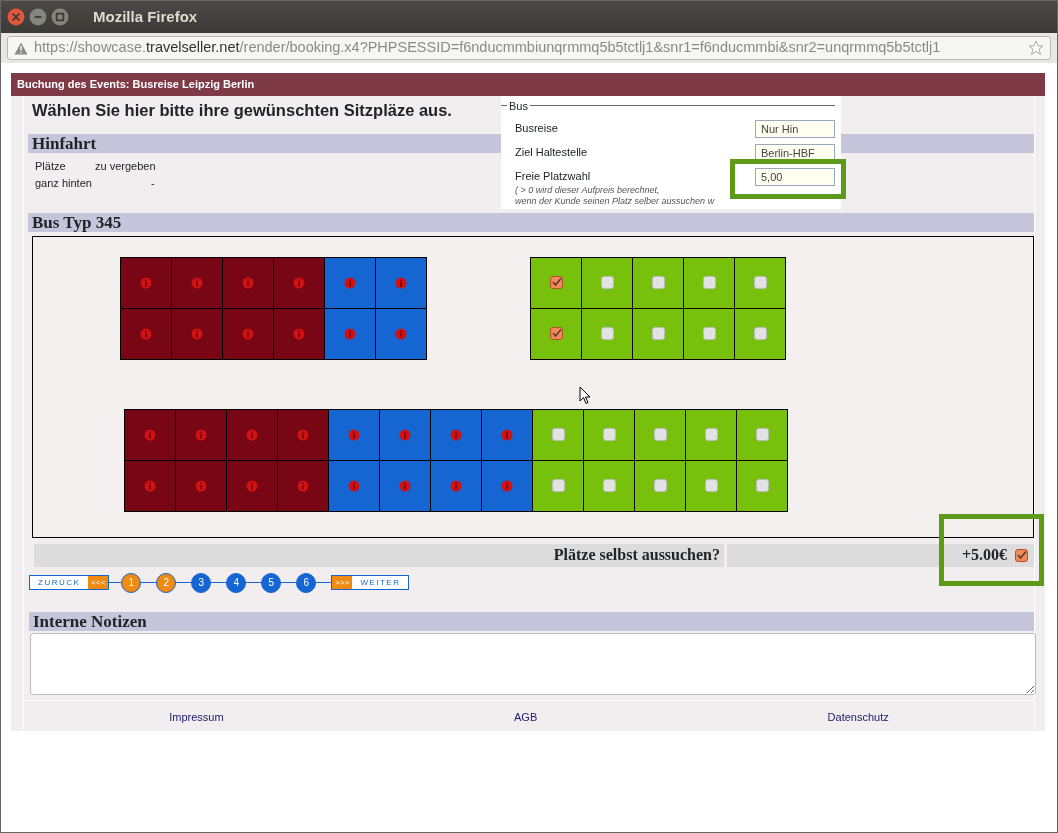 This screenshot has width=1058, height=833. I want to click on mouse-cursor-icon, so click(585, 395).